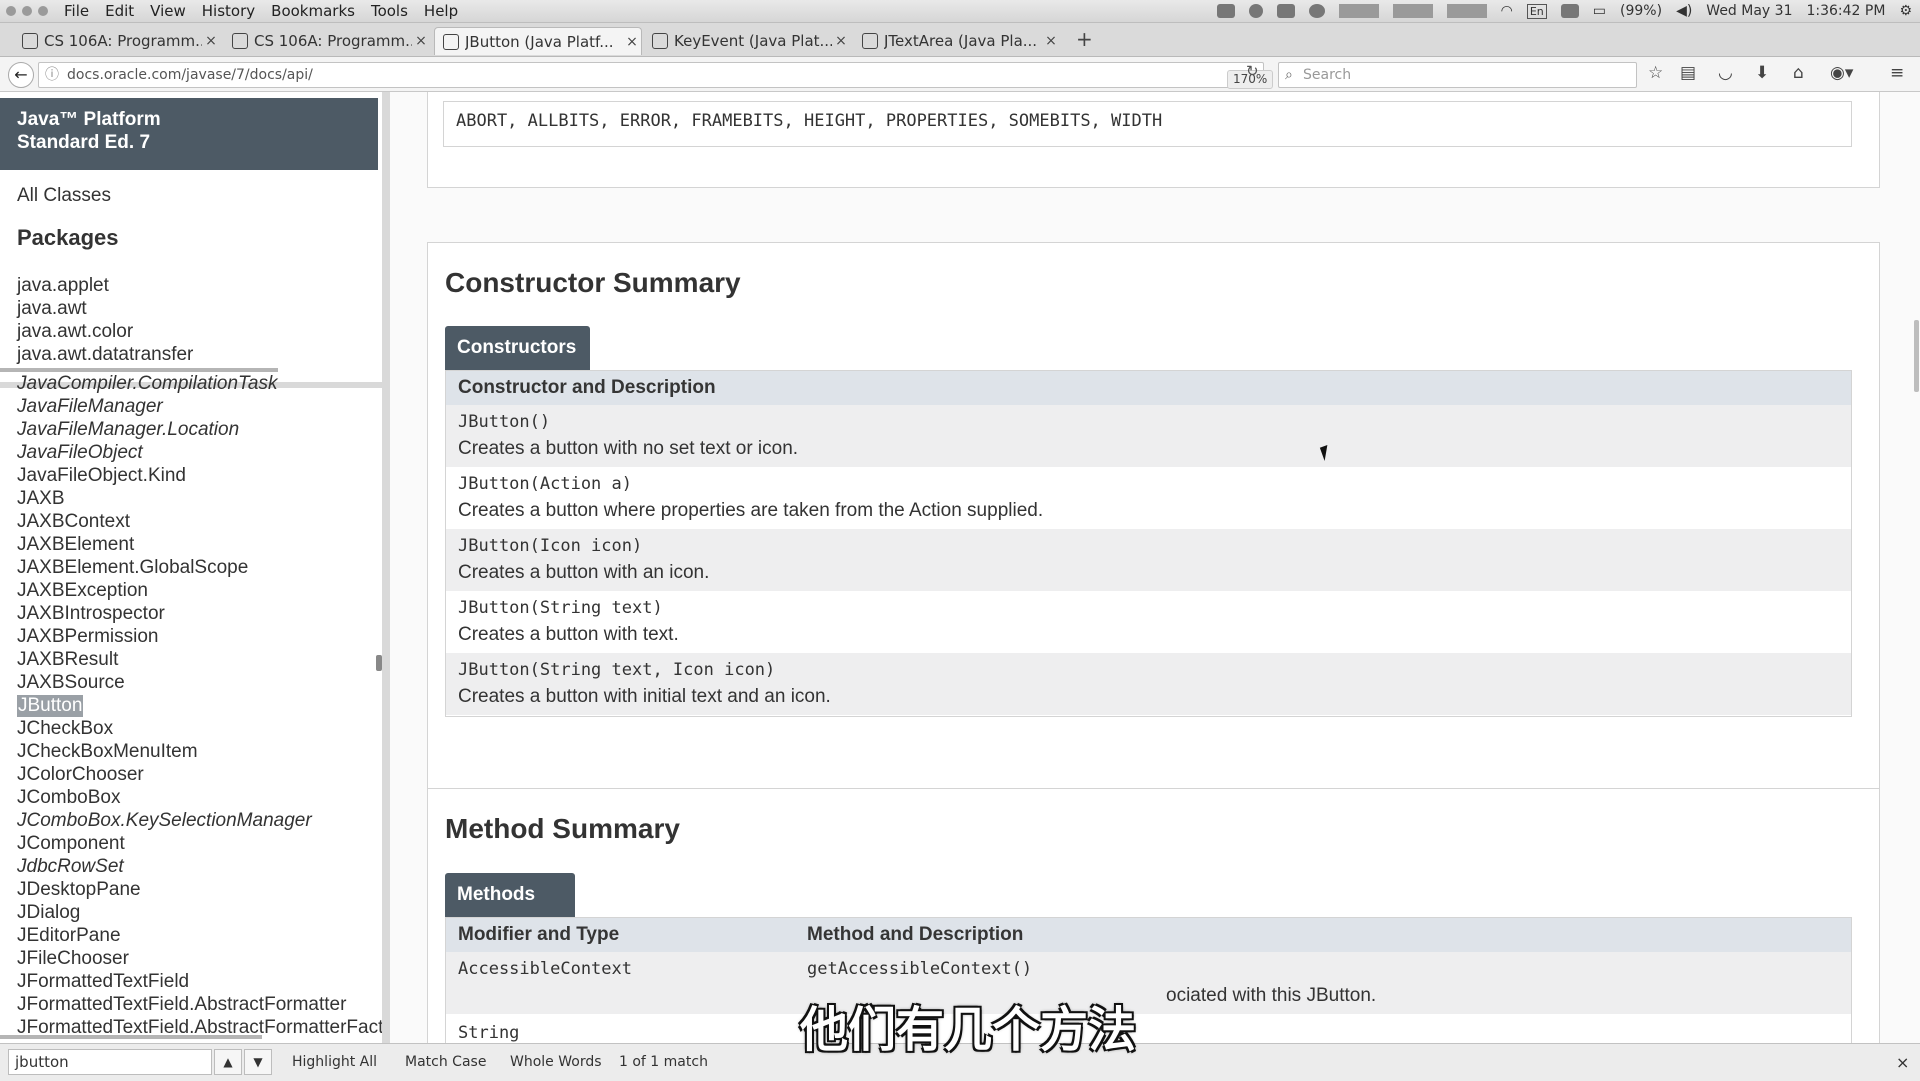 The height and width of the screenshot is (1081, 1920). Describe the element at coordinates (379, 663) in the screenshot. I see `class-list-scrollbar` at that location.